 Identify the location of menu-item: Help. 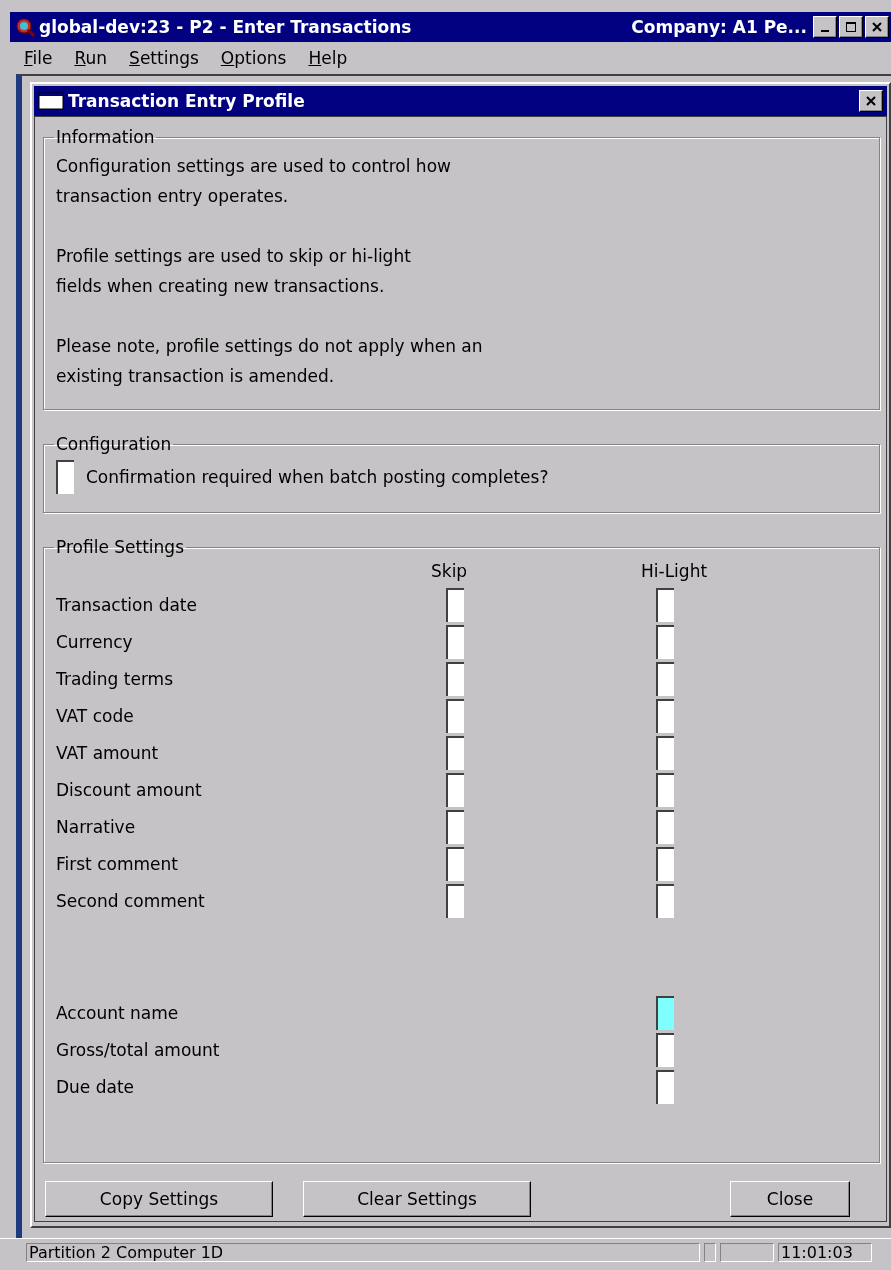
(328, 58).